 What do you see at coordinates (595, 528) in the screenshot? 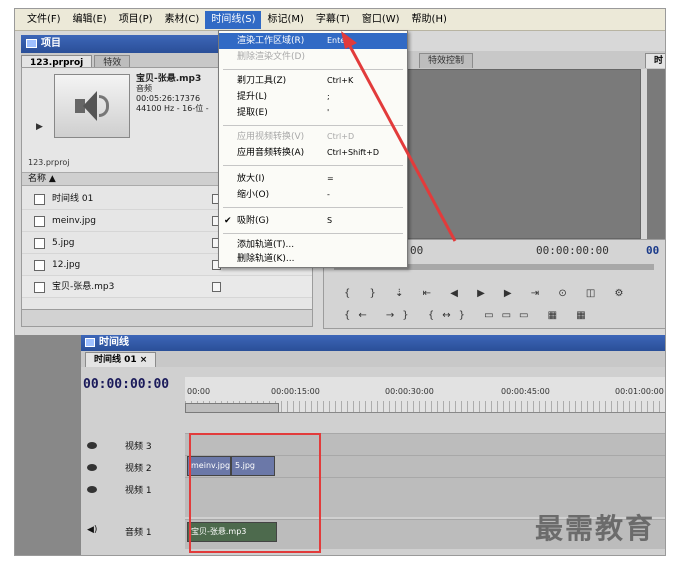
I see `watermark: 最需教育` at bounding box center [595, 528].